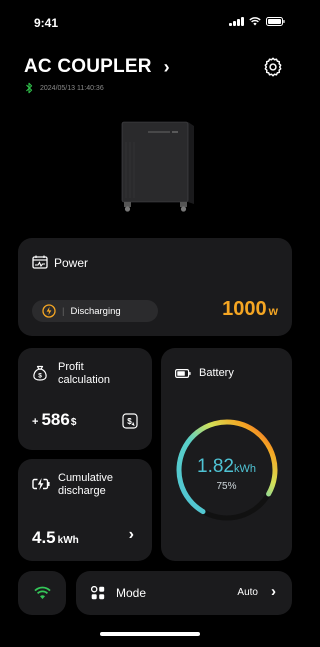  I want to click on mode-chevron-icon: ›, so click(273, 591).